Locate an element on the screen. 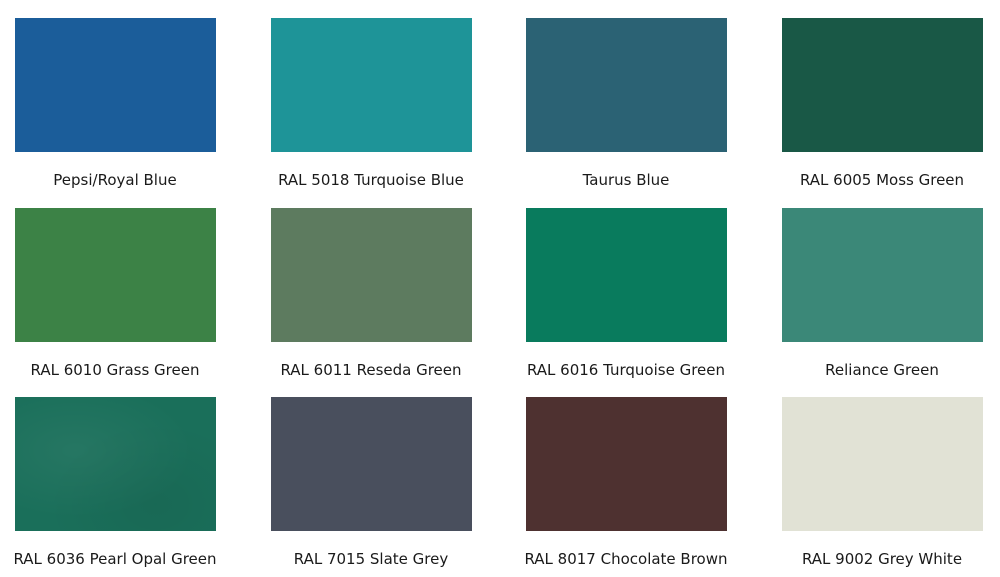 This screenshot has width=1000, height=577. swatch-label: RAL 6005 Moss Green is located at coordinates (882, 180).